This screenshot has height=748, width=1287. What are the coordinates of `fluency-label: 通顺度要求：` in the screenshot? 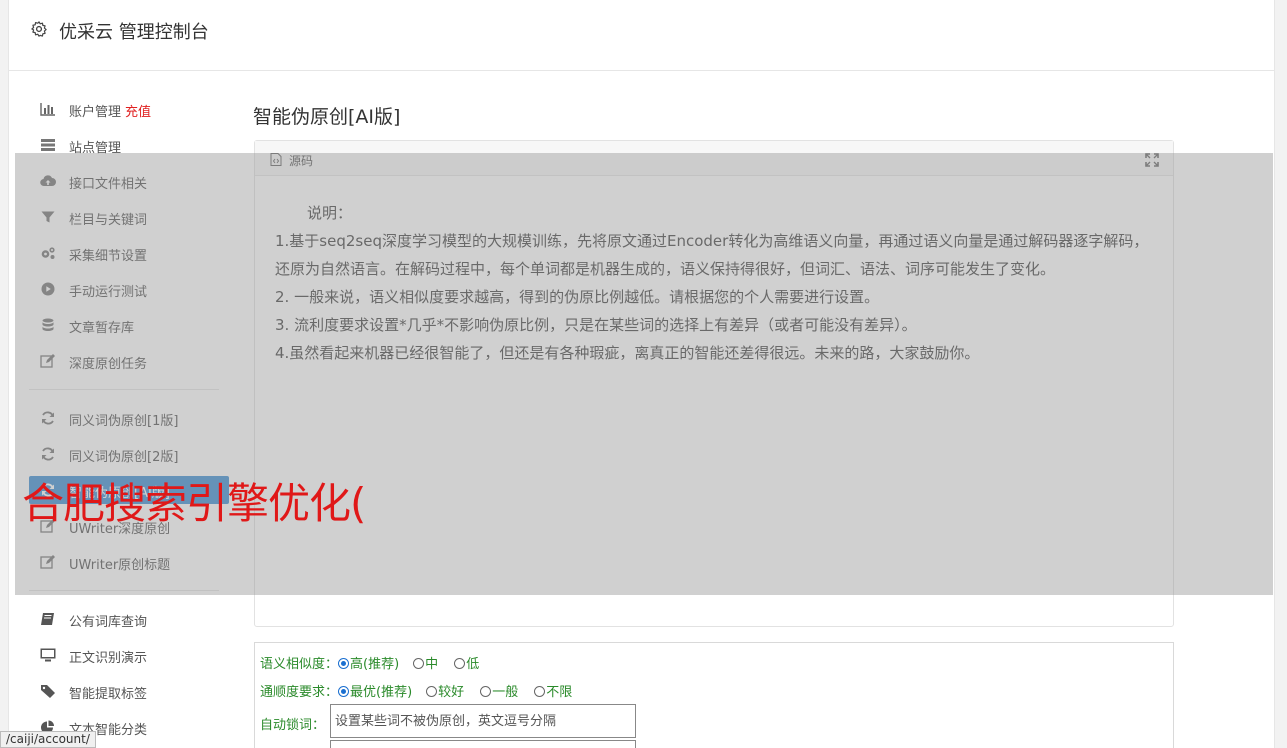 It's located at (299, 692).